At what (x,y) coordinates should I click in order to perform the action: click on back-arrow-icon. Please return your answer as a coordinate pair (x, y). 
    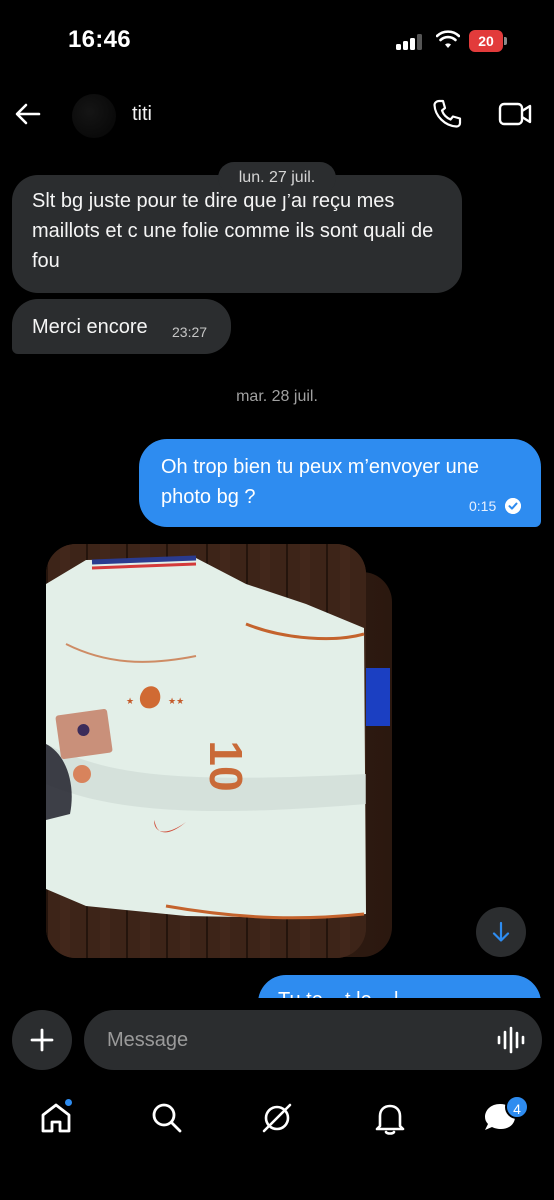
    Looking at the image, I should click on (28, 114).